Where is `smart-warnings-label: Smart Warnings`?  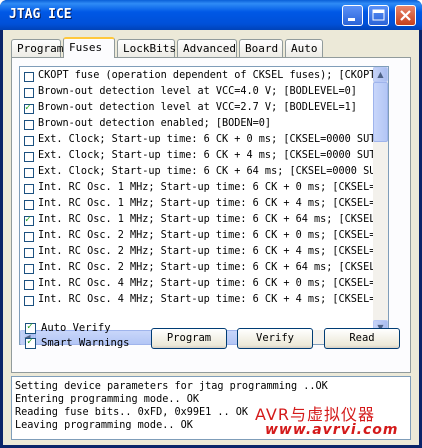 smart-warnings-label: Smart Warnings is located at coordinates (85, 343).